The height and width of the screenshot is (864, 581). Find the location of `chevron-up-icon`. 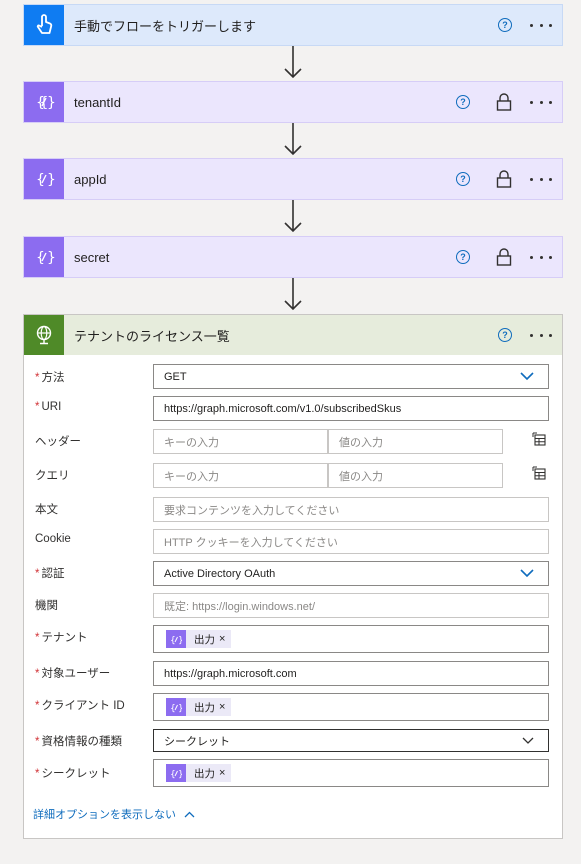

chevron-up-icon is located at coordinates (189, 814).